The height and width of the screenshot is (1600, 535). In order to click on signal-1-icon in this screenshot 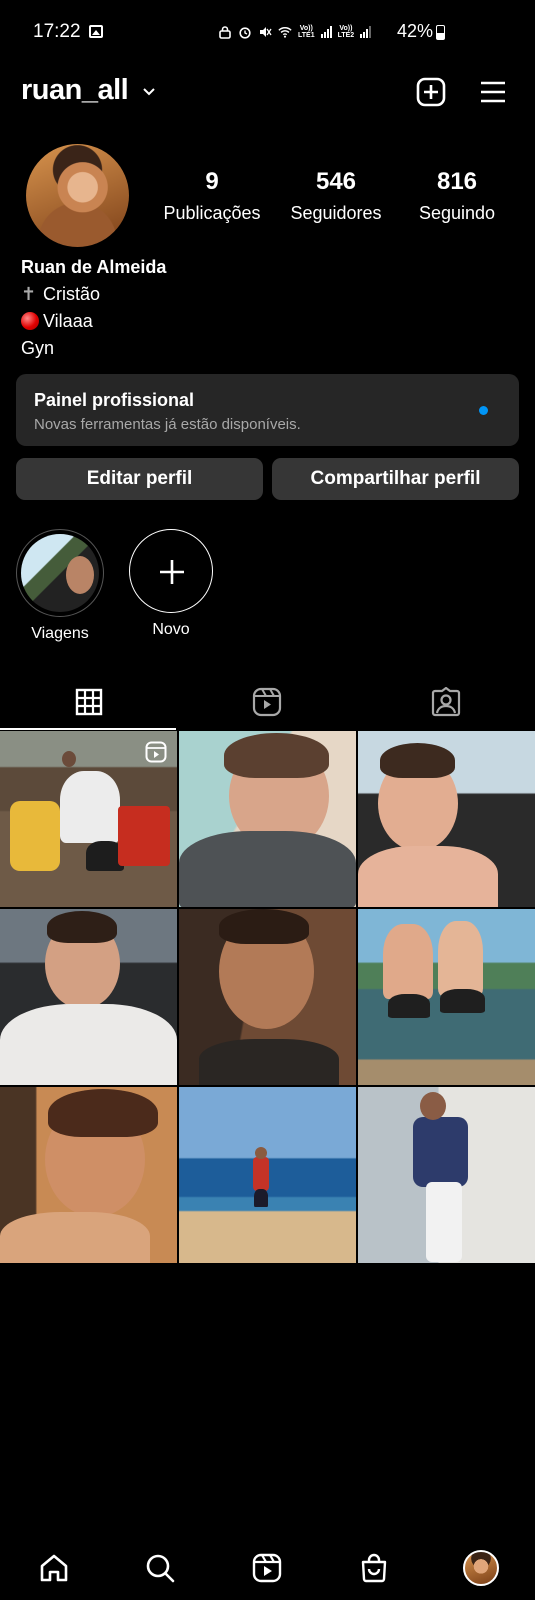, I will do `click(326, 32)`.